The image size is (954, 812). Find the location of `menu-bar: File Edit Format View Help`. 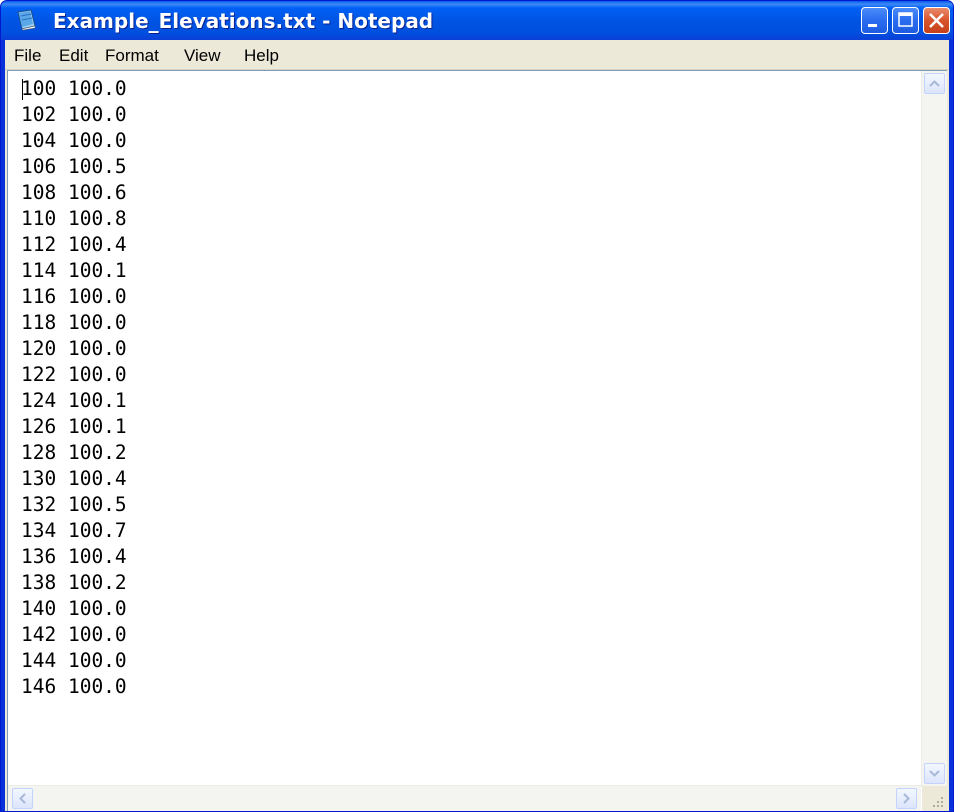

menu-bar: File Edit Format View Help is located at coordinates (477, 55).